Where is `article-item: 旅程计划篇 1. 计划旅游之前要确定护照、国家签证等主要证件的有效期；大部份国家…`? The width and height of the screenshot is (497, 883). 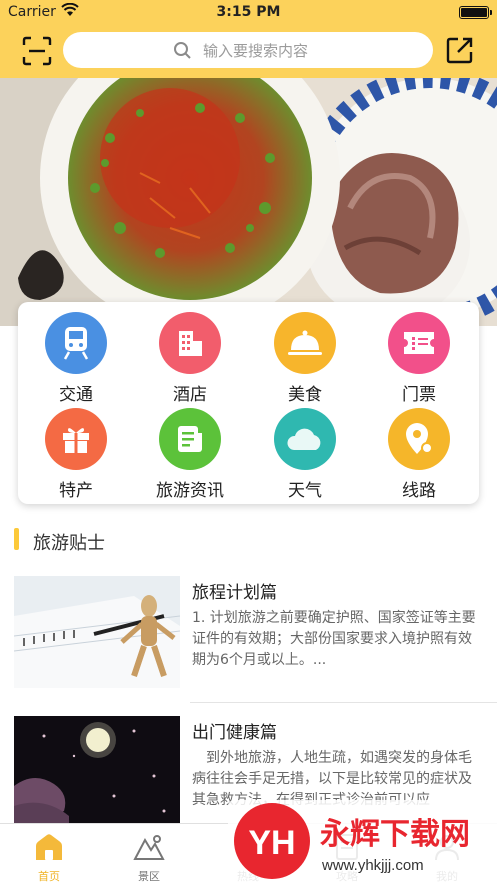 article-item: 旅程计划篇 1. 计划旅游之前要确定护照、国家签证等主要证件的有效期；大部份国家… is located at coordinates (249, 632).